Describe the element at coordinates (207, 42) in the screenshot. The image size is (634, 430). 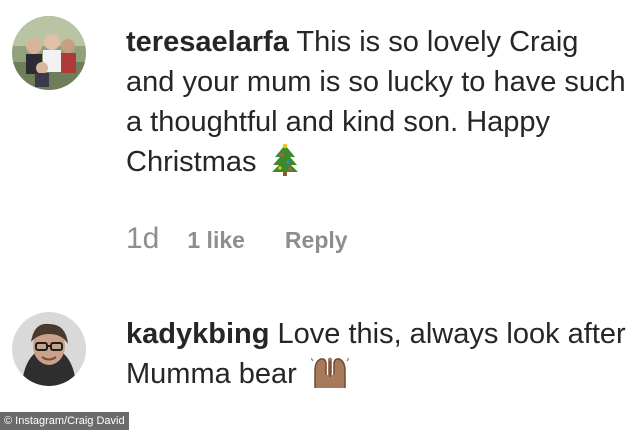
I see `comment-username: teresaelarfa` at that location.